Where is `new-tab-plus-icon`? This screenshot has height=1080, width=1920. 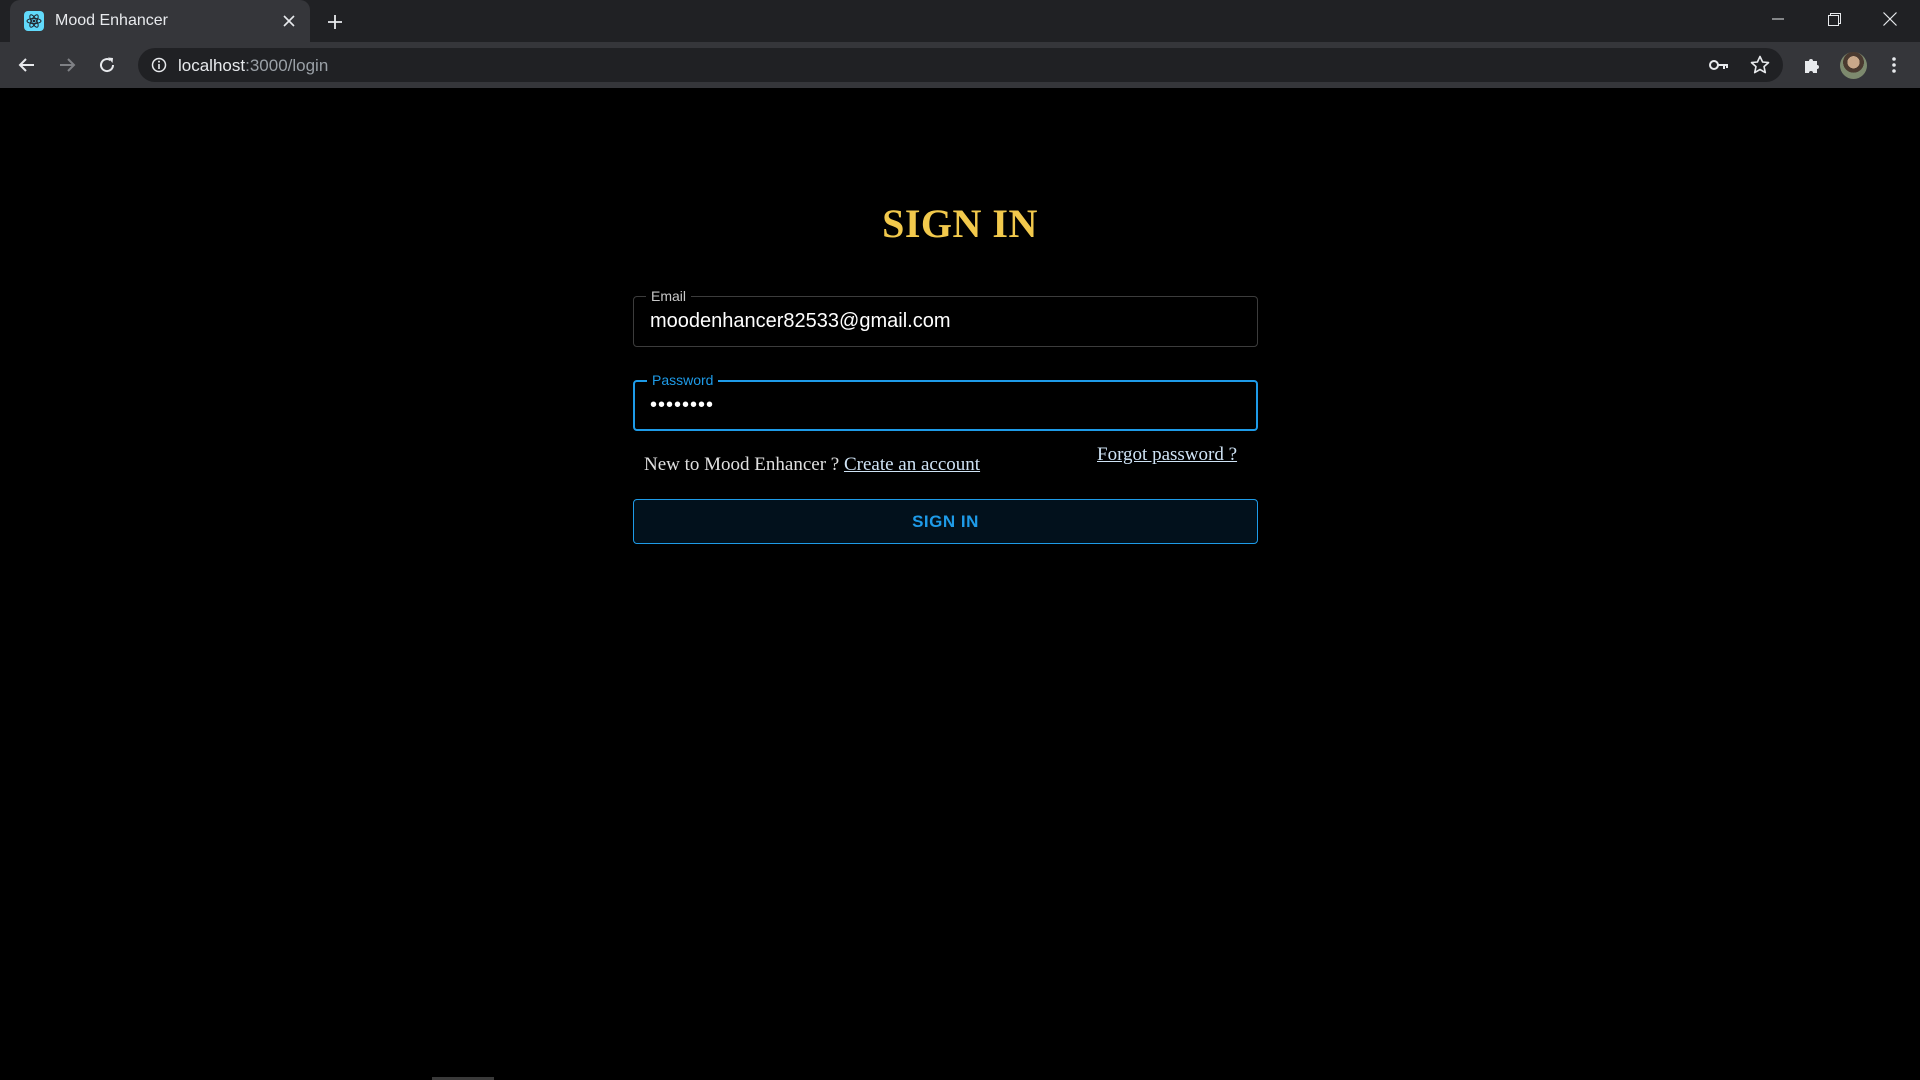
new-tab-plus-icon is located at coordinates (335, 22).